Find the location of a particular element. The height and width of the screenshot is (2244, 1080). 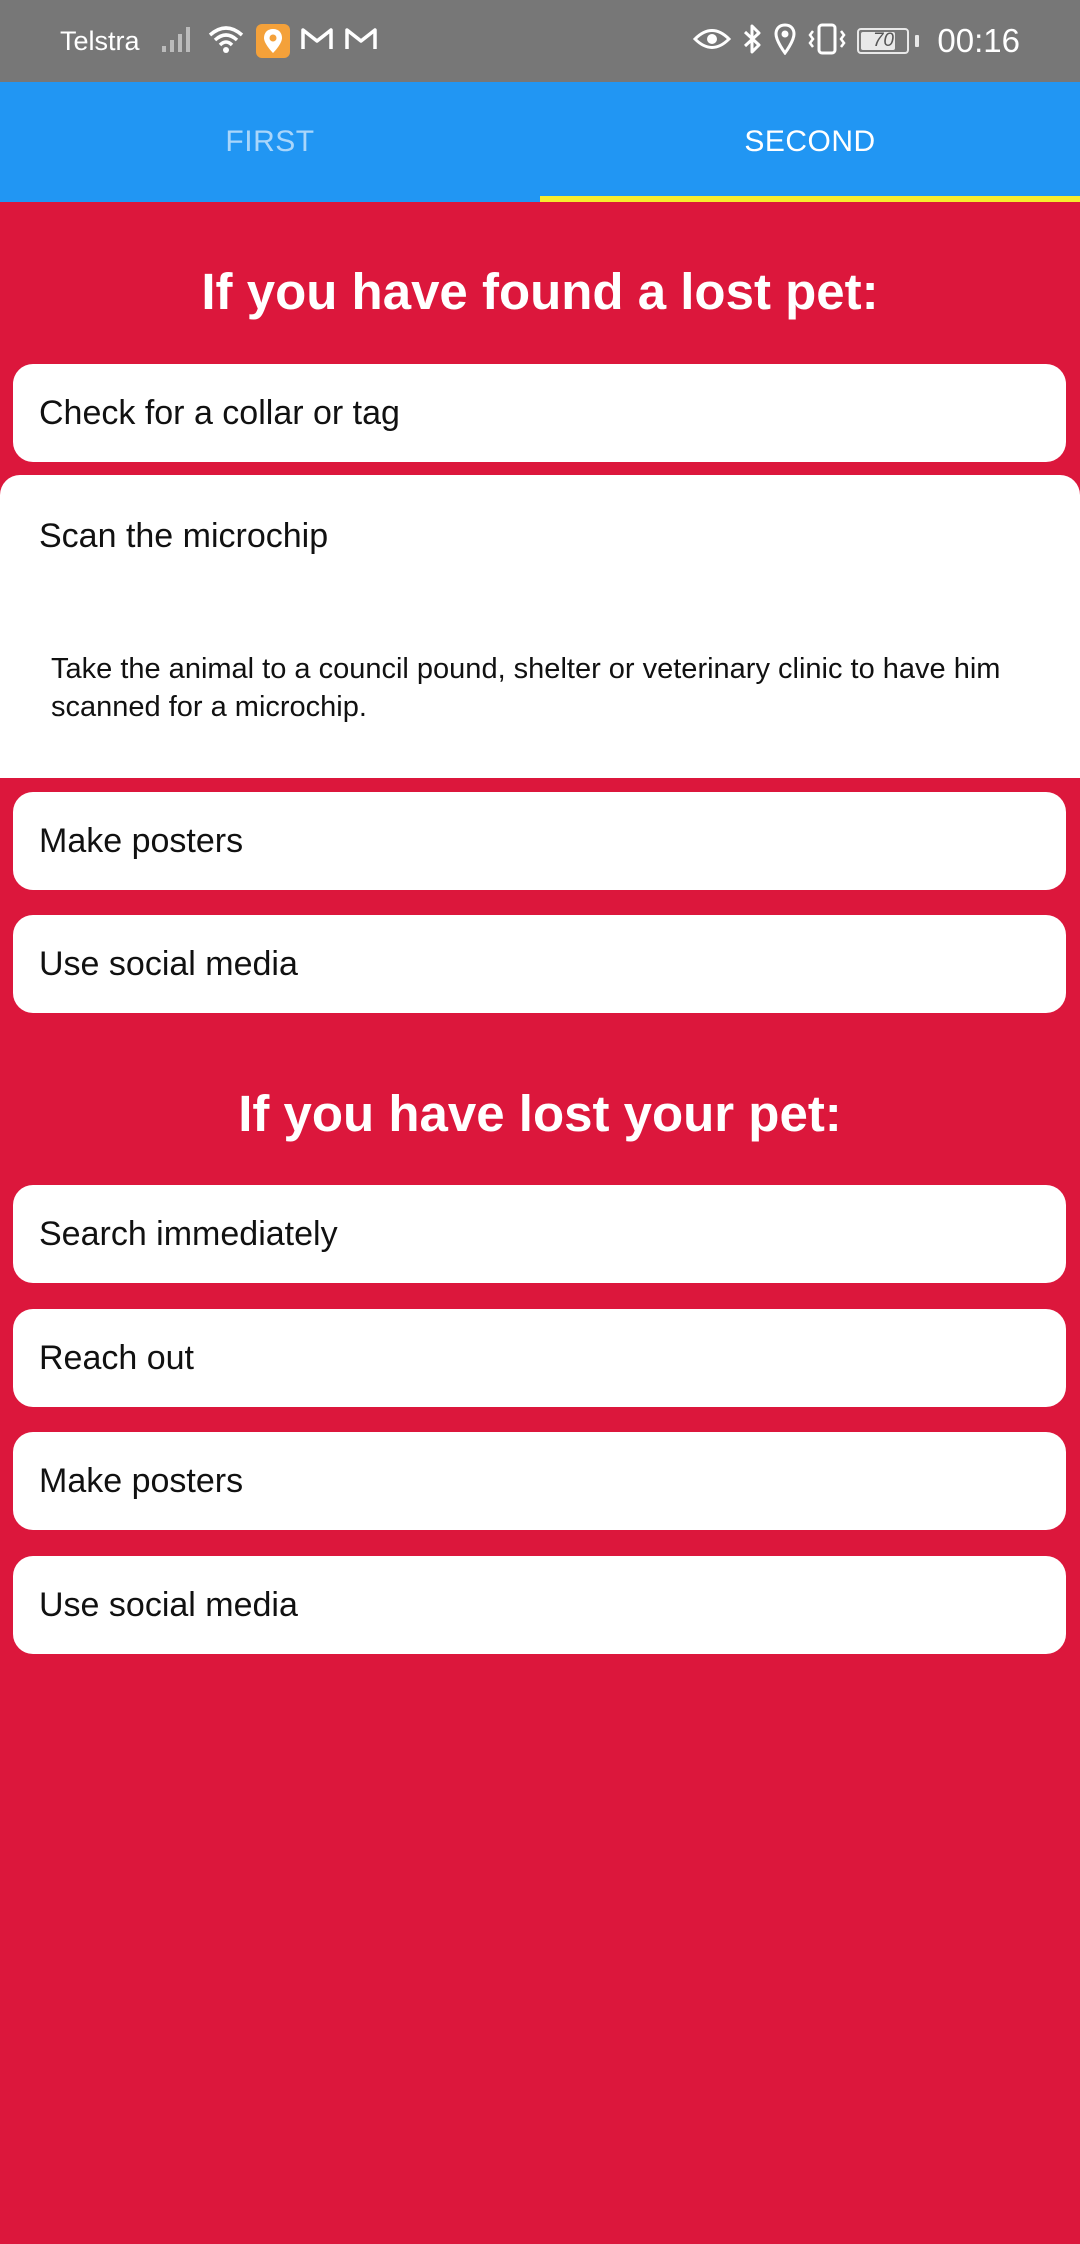

lost-item-social-media: Use social media is located at coordinates (539, 1605).